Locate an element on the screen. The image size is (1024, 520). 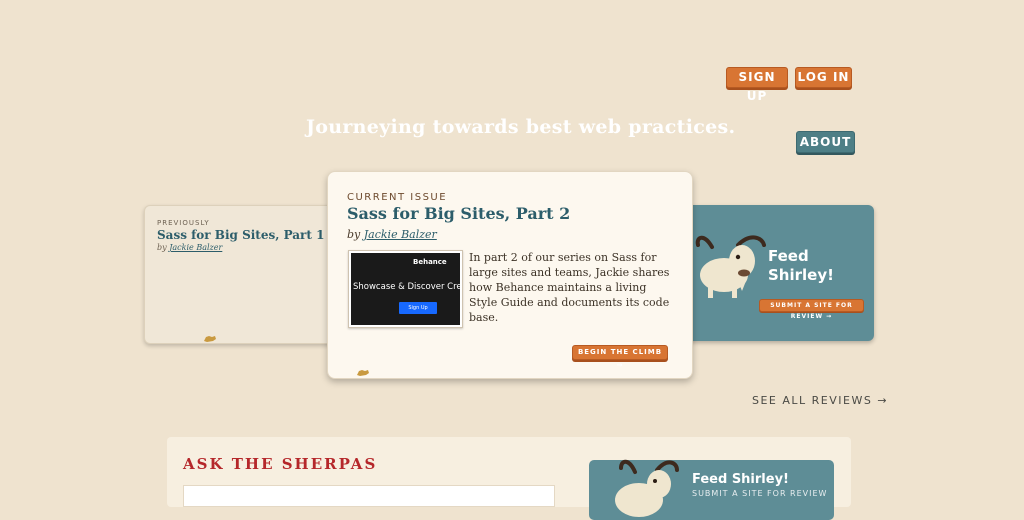
current-by-label: by is located at coordinates (354, 234).